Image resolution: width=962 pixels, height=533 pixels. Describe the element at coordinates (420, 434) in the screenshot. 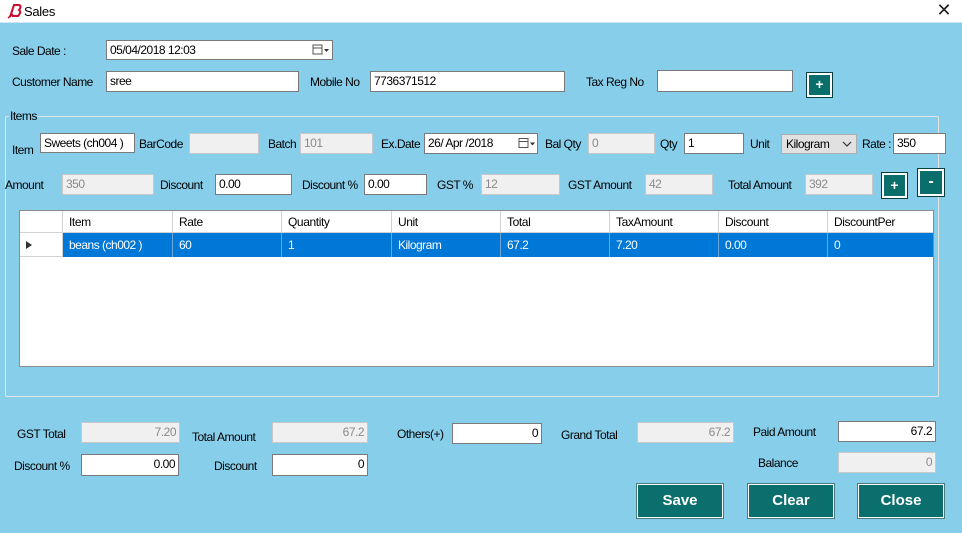

I see `others-label: Others(+)` at that location.